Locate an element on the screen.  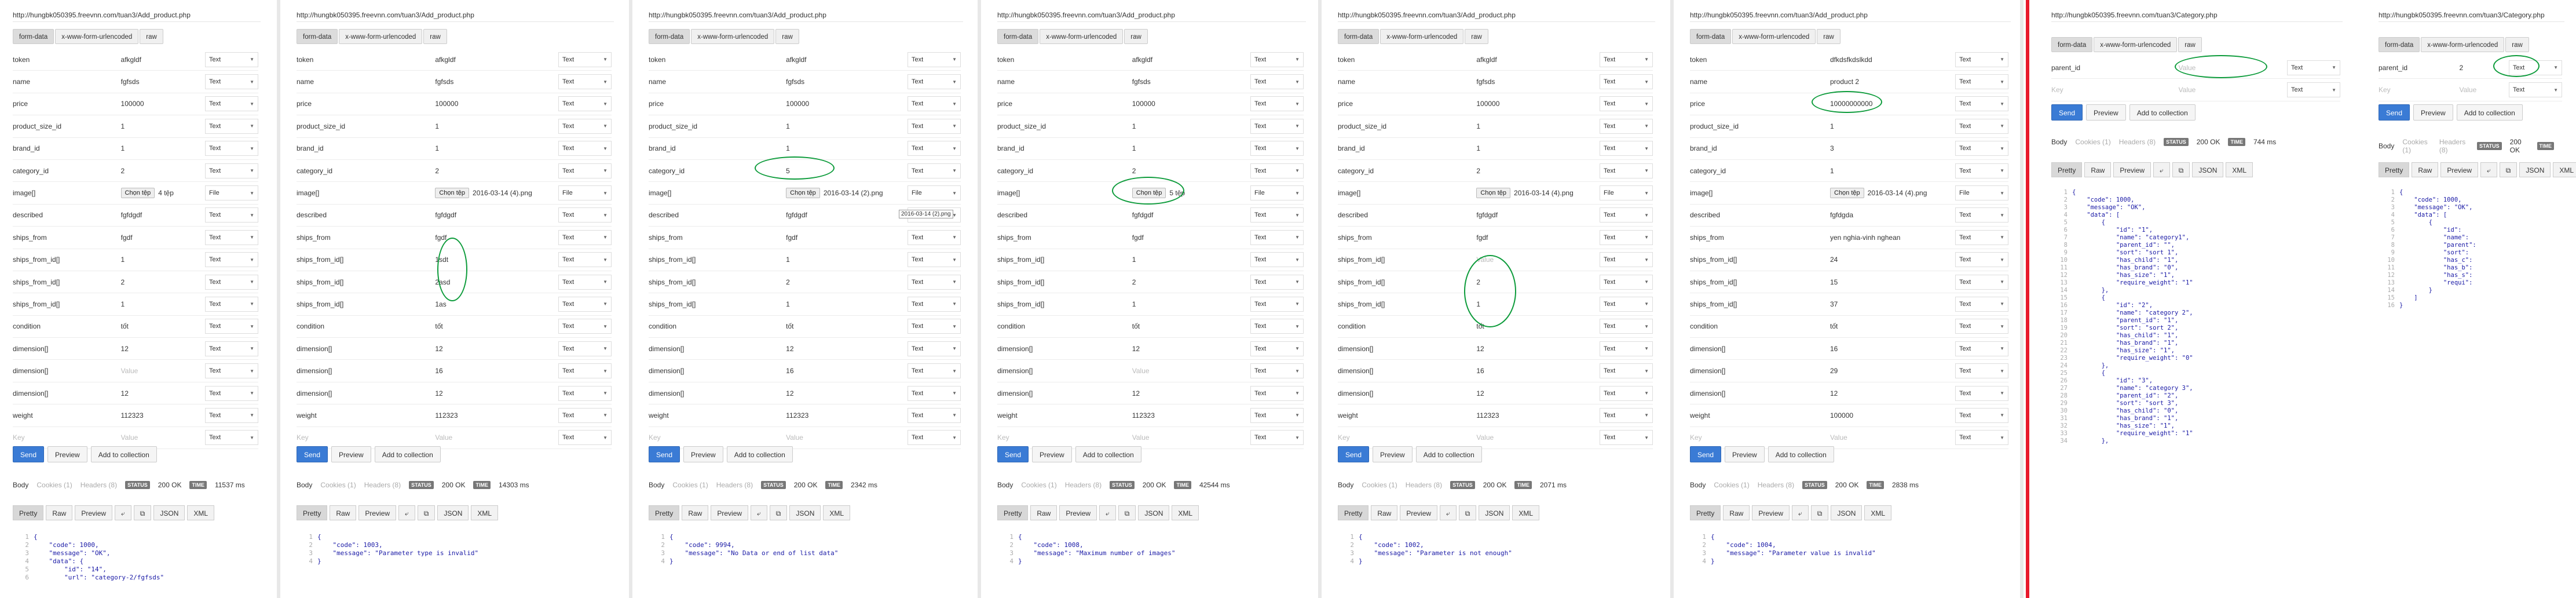
param-key: brand_id is located at coordinates (366, 148).